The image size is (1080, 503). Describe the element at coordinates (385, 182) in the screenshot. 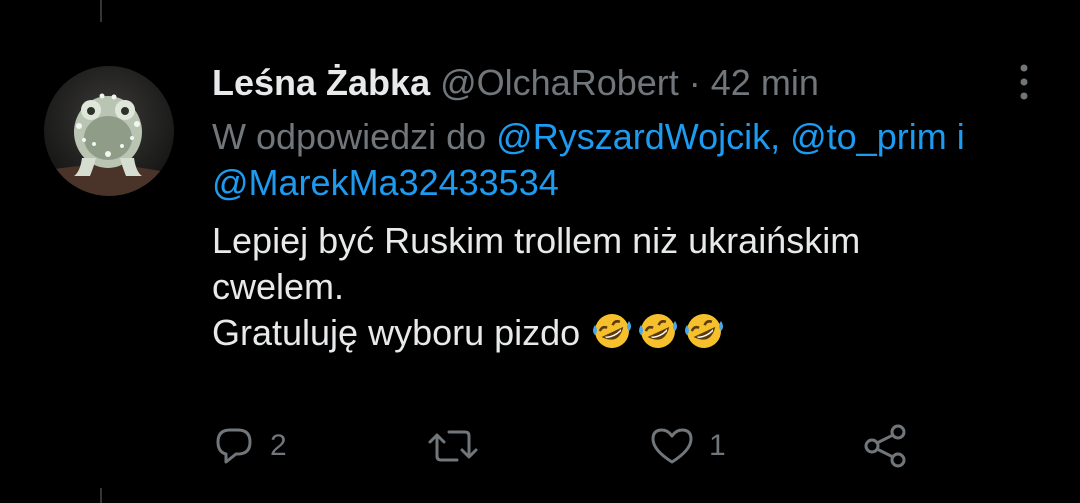

I see `mention-marekma32433534: @MarekMa32433534` at that location.